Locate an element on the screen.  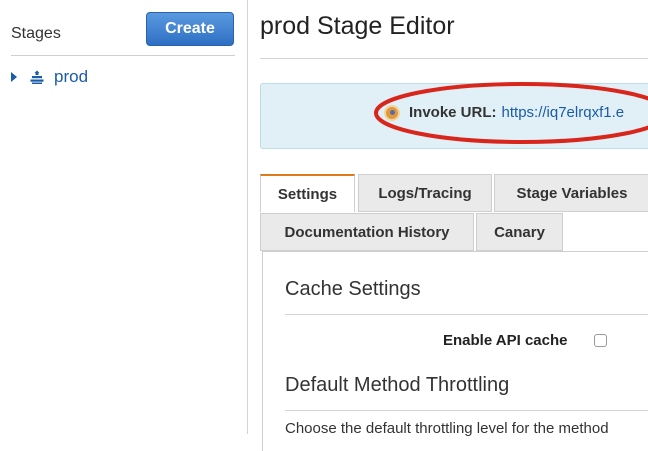
annotation-ellipse is located at coordinates (511, 113).